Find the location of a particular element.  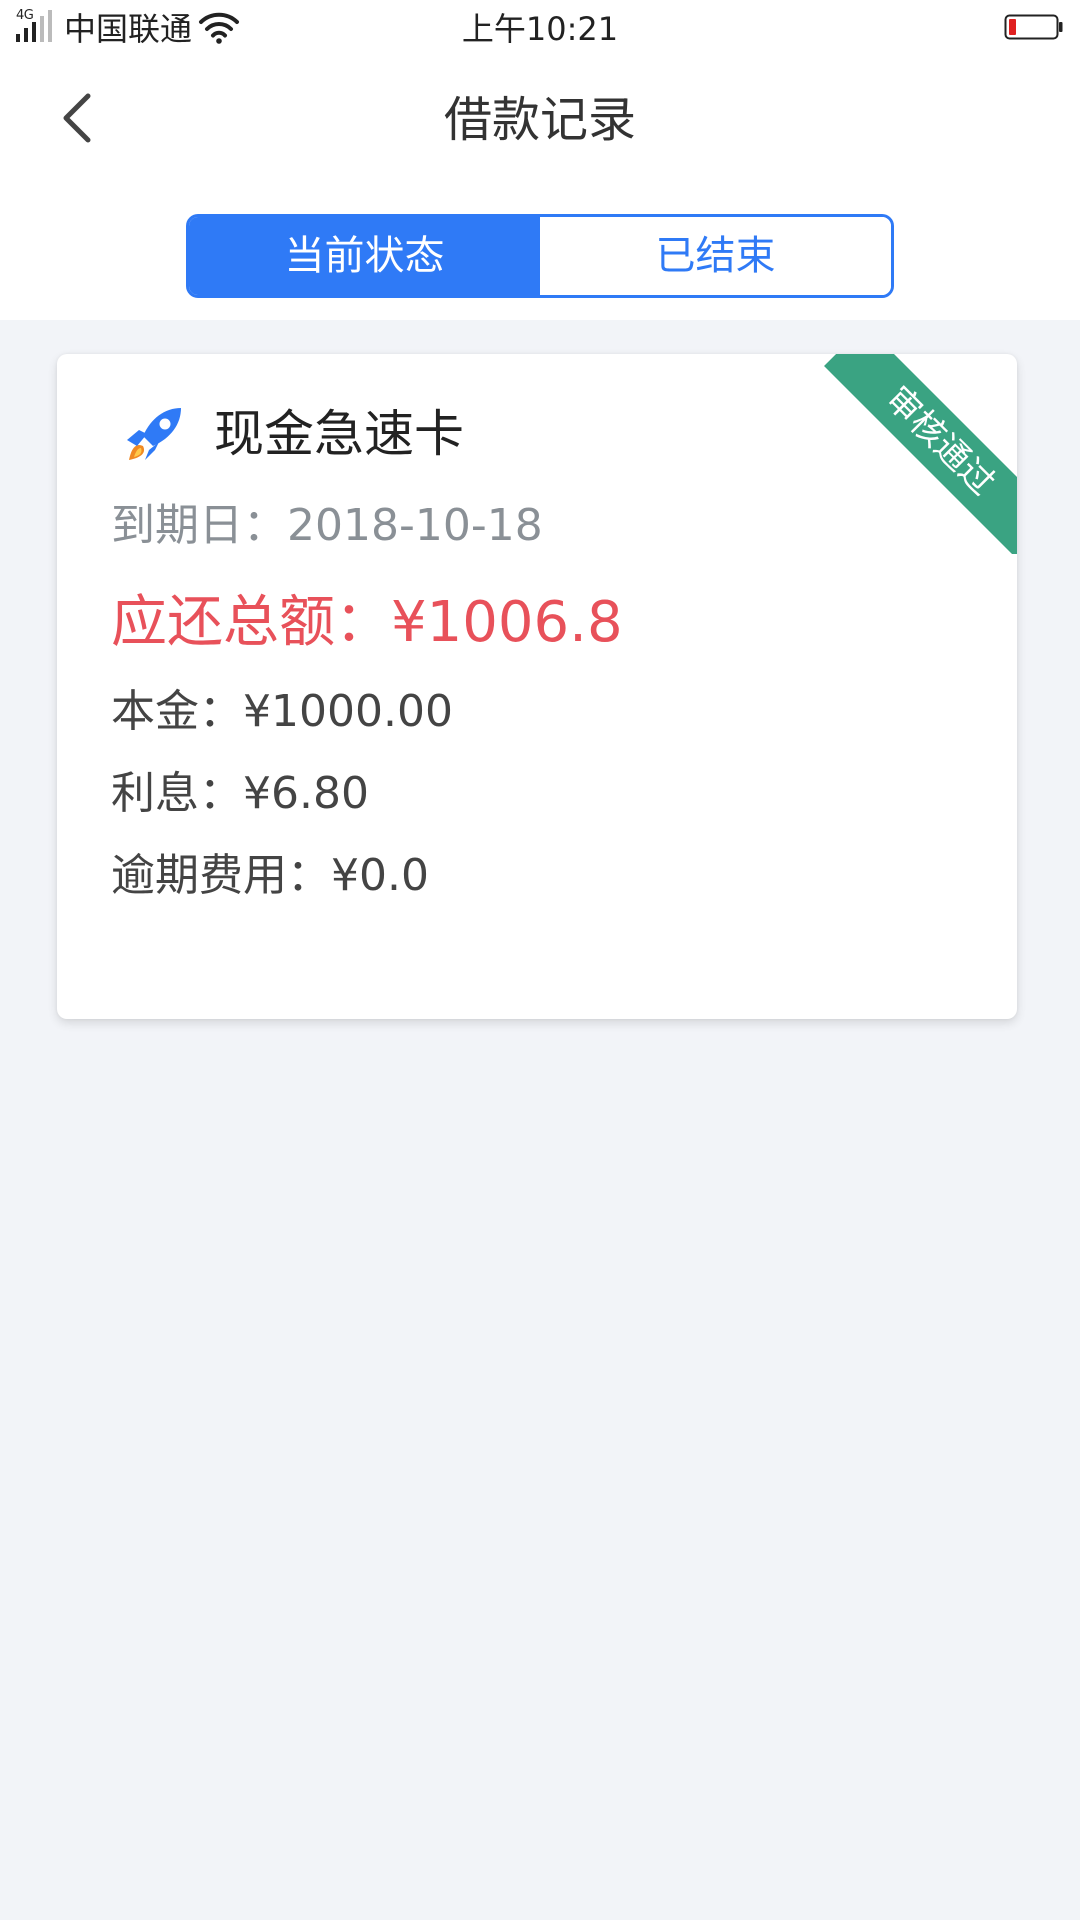

overdue-fee-row: 逾期费用：¥0.0 is located at coordinates (270, 876).